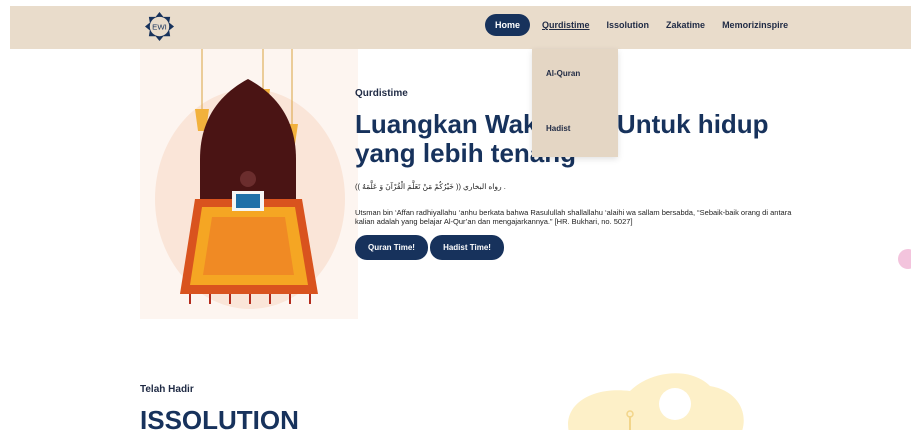 The image size is (911, 430). What do you see at coordinates (566, 25) in the screenshot?
I see `nav-qurdistime: Qurdistime` at bounding box center [566, 25].